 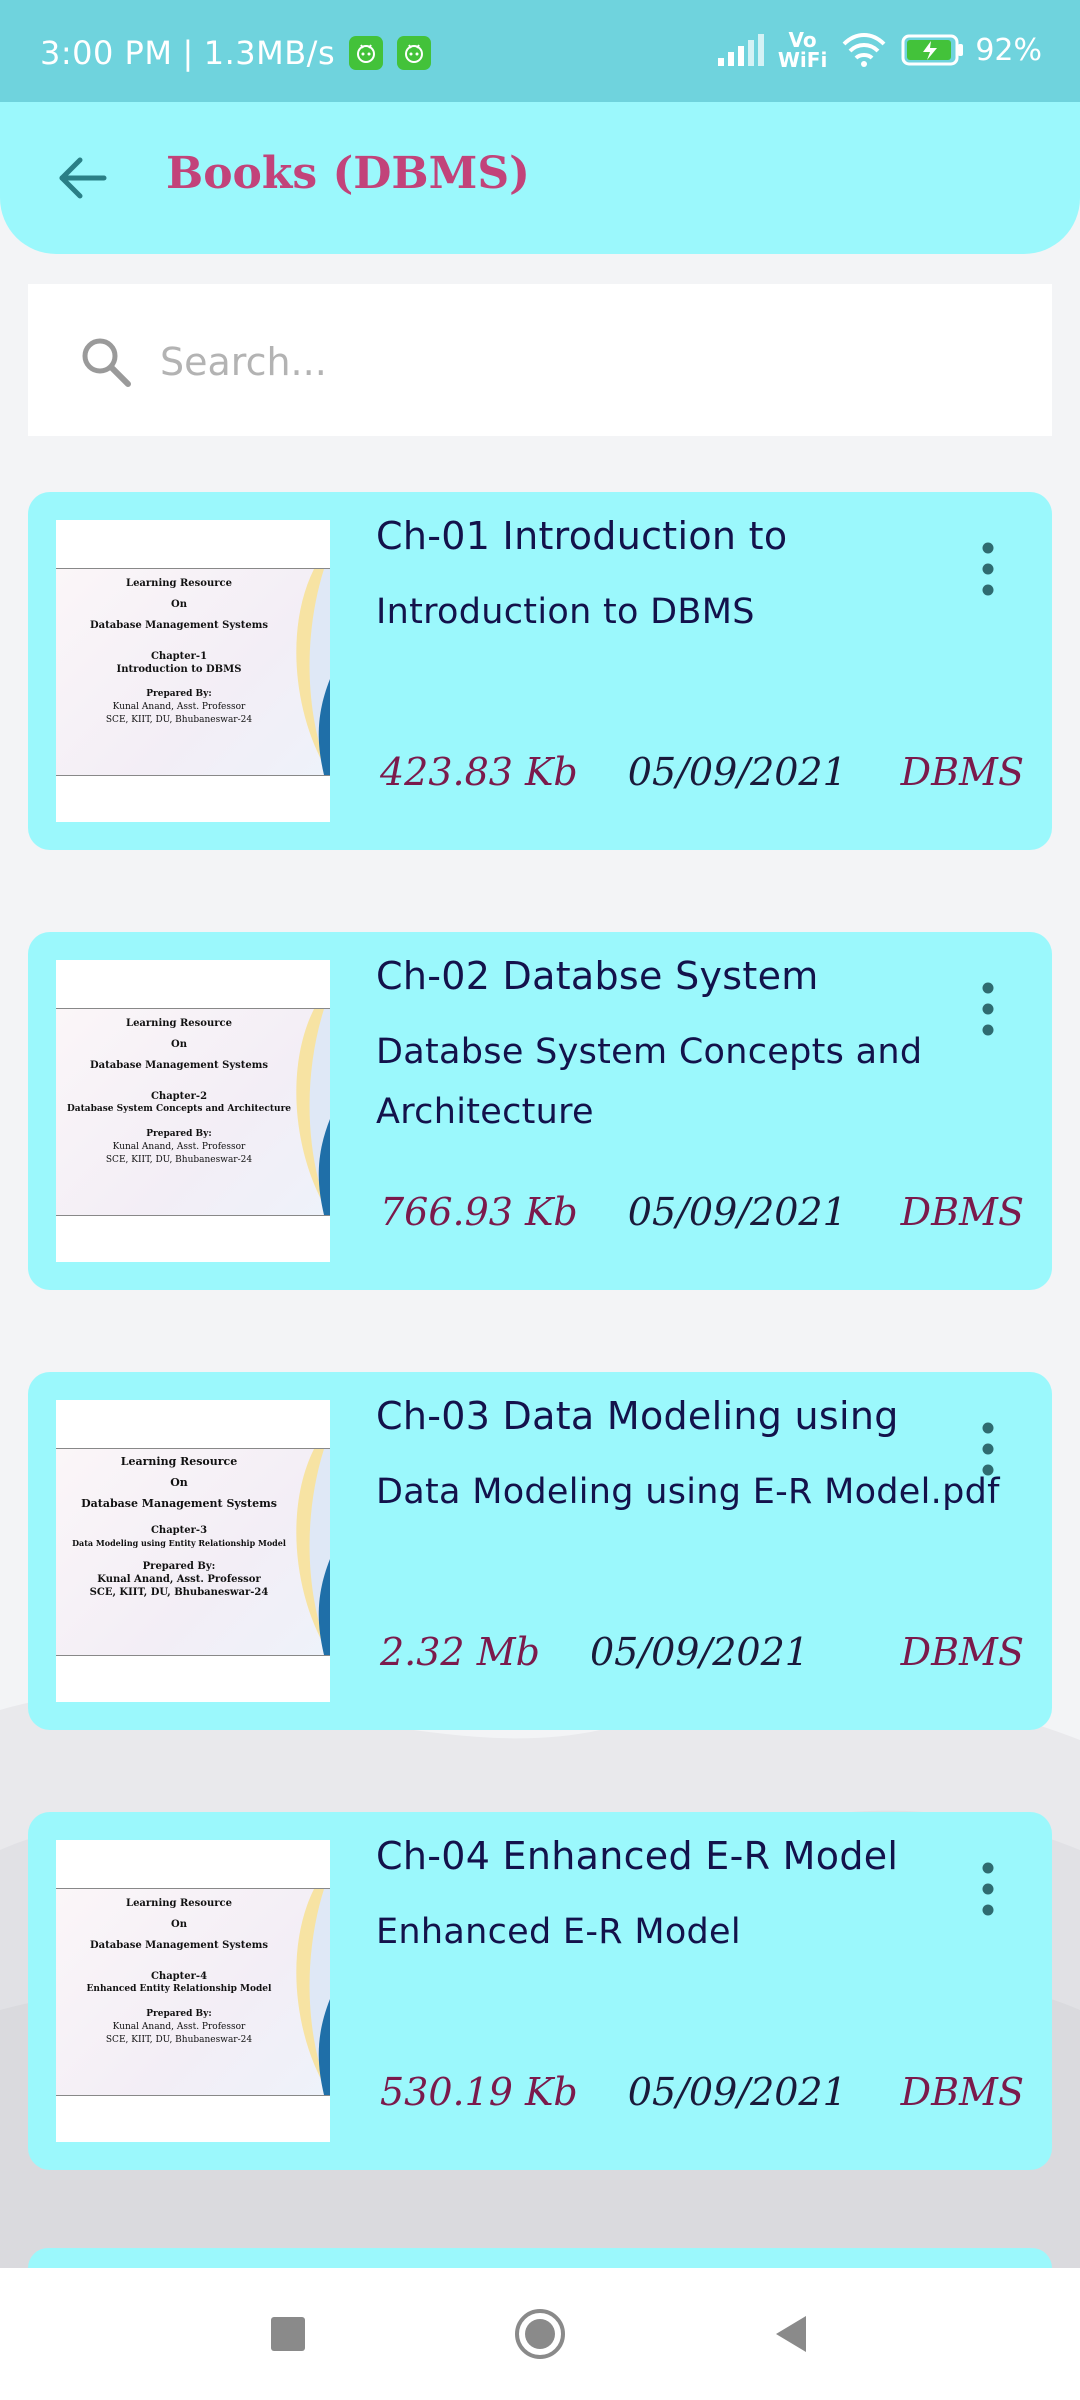 I want to click on book-file-size: 423.83 Kb, so click(x=479, y=772).